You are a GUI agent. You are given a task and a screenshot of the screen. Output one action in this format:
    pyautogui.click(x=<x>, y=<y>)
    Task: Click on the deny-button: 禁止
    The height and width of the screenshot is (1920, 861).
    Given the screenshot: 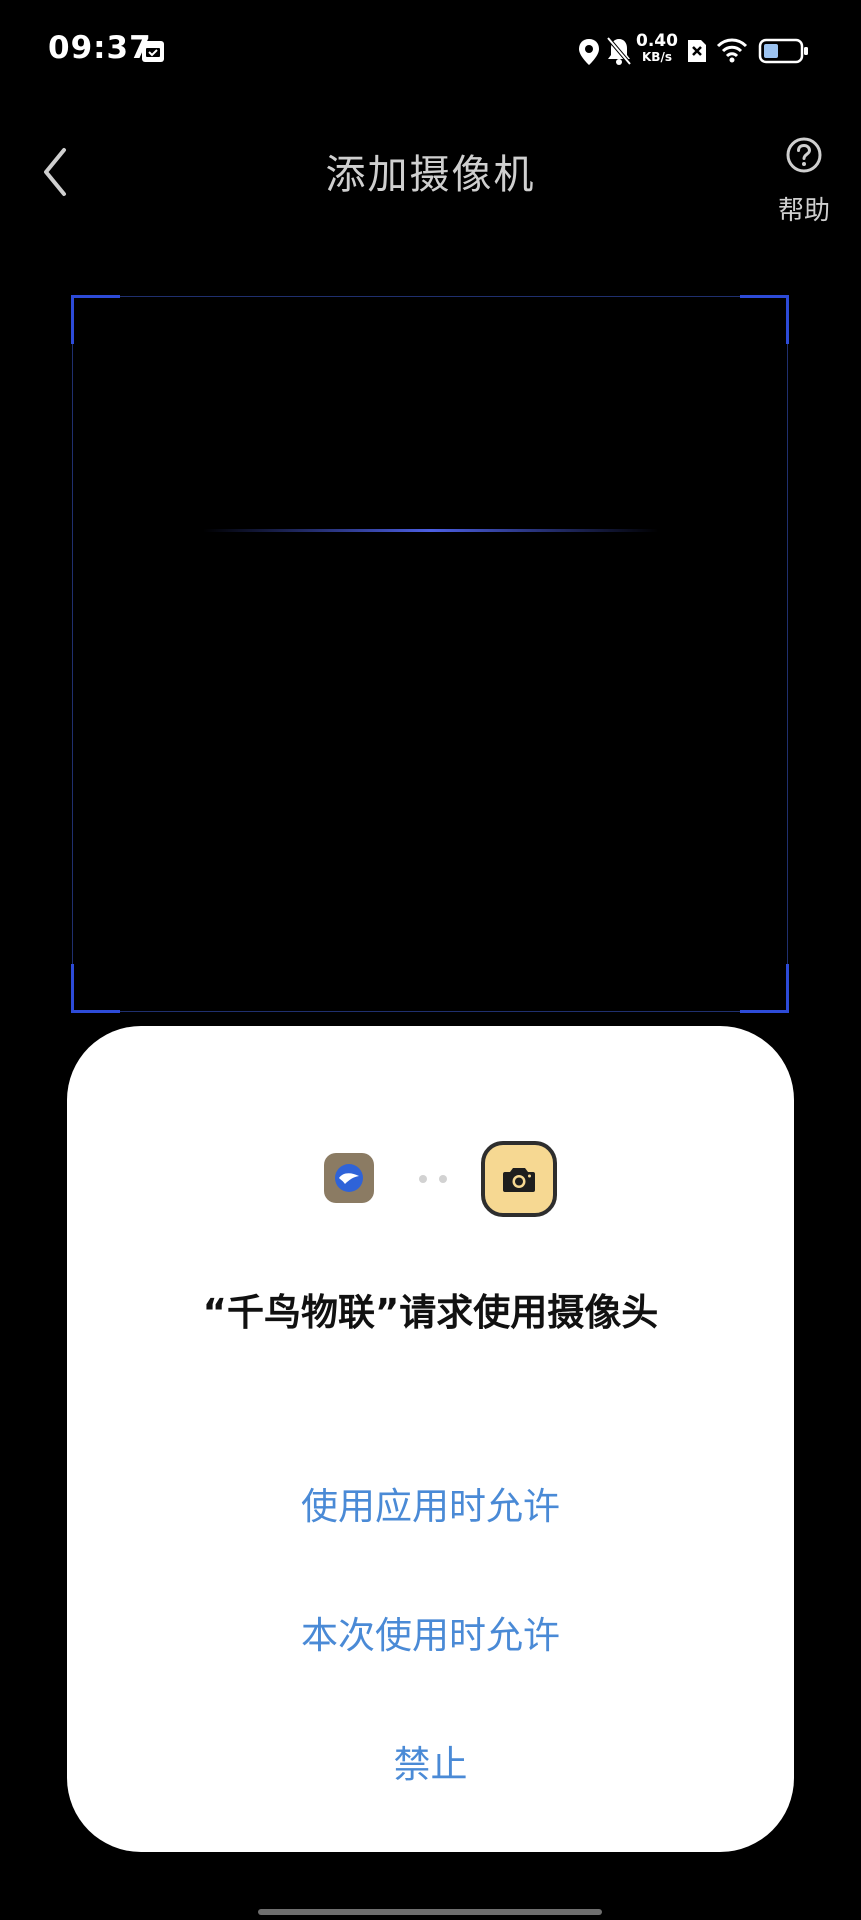 What is the action you would take?
    pyautogui.click(x=430, y=1761)
    